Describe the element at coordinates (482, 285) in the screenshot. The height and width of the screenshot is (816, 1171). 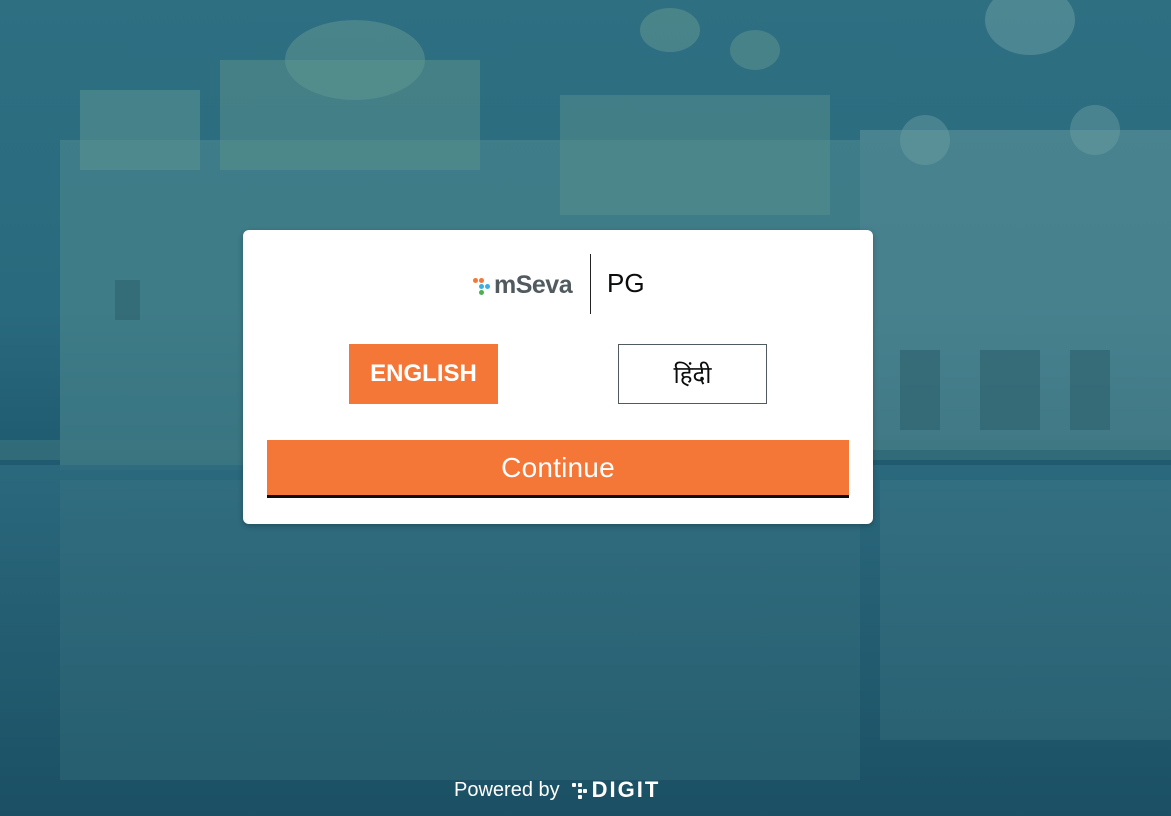
I see `mseva-dots-icon` at that location.